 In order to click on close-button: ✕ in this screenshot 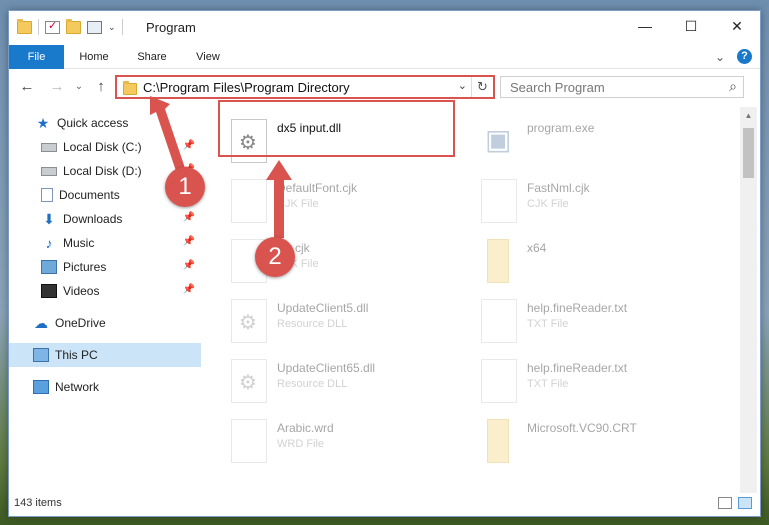, I will do `click(737, 26)`.